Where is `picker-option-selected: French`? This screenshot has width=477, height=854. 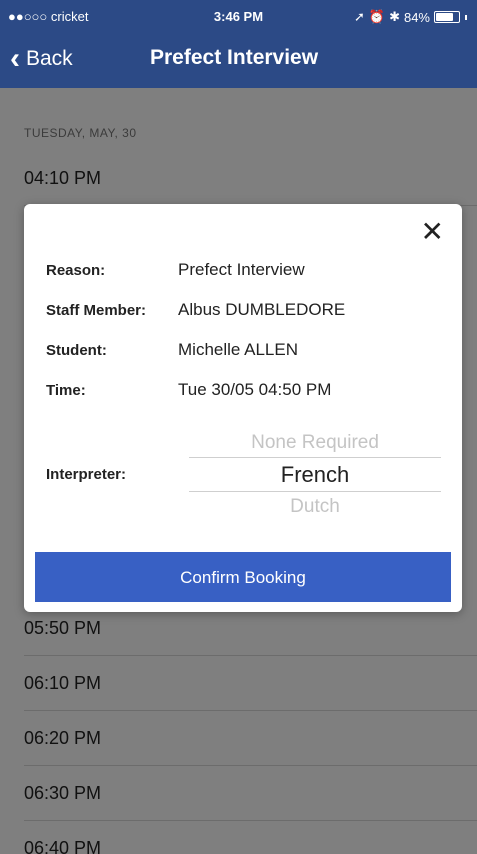
picker-option-selected: French is located at coordinates (315, 475).